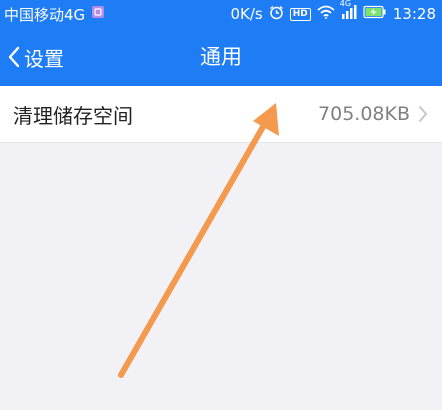  I want to click on carrier-label: 中国移动4G, so click(45, 14).